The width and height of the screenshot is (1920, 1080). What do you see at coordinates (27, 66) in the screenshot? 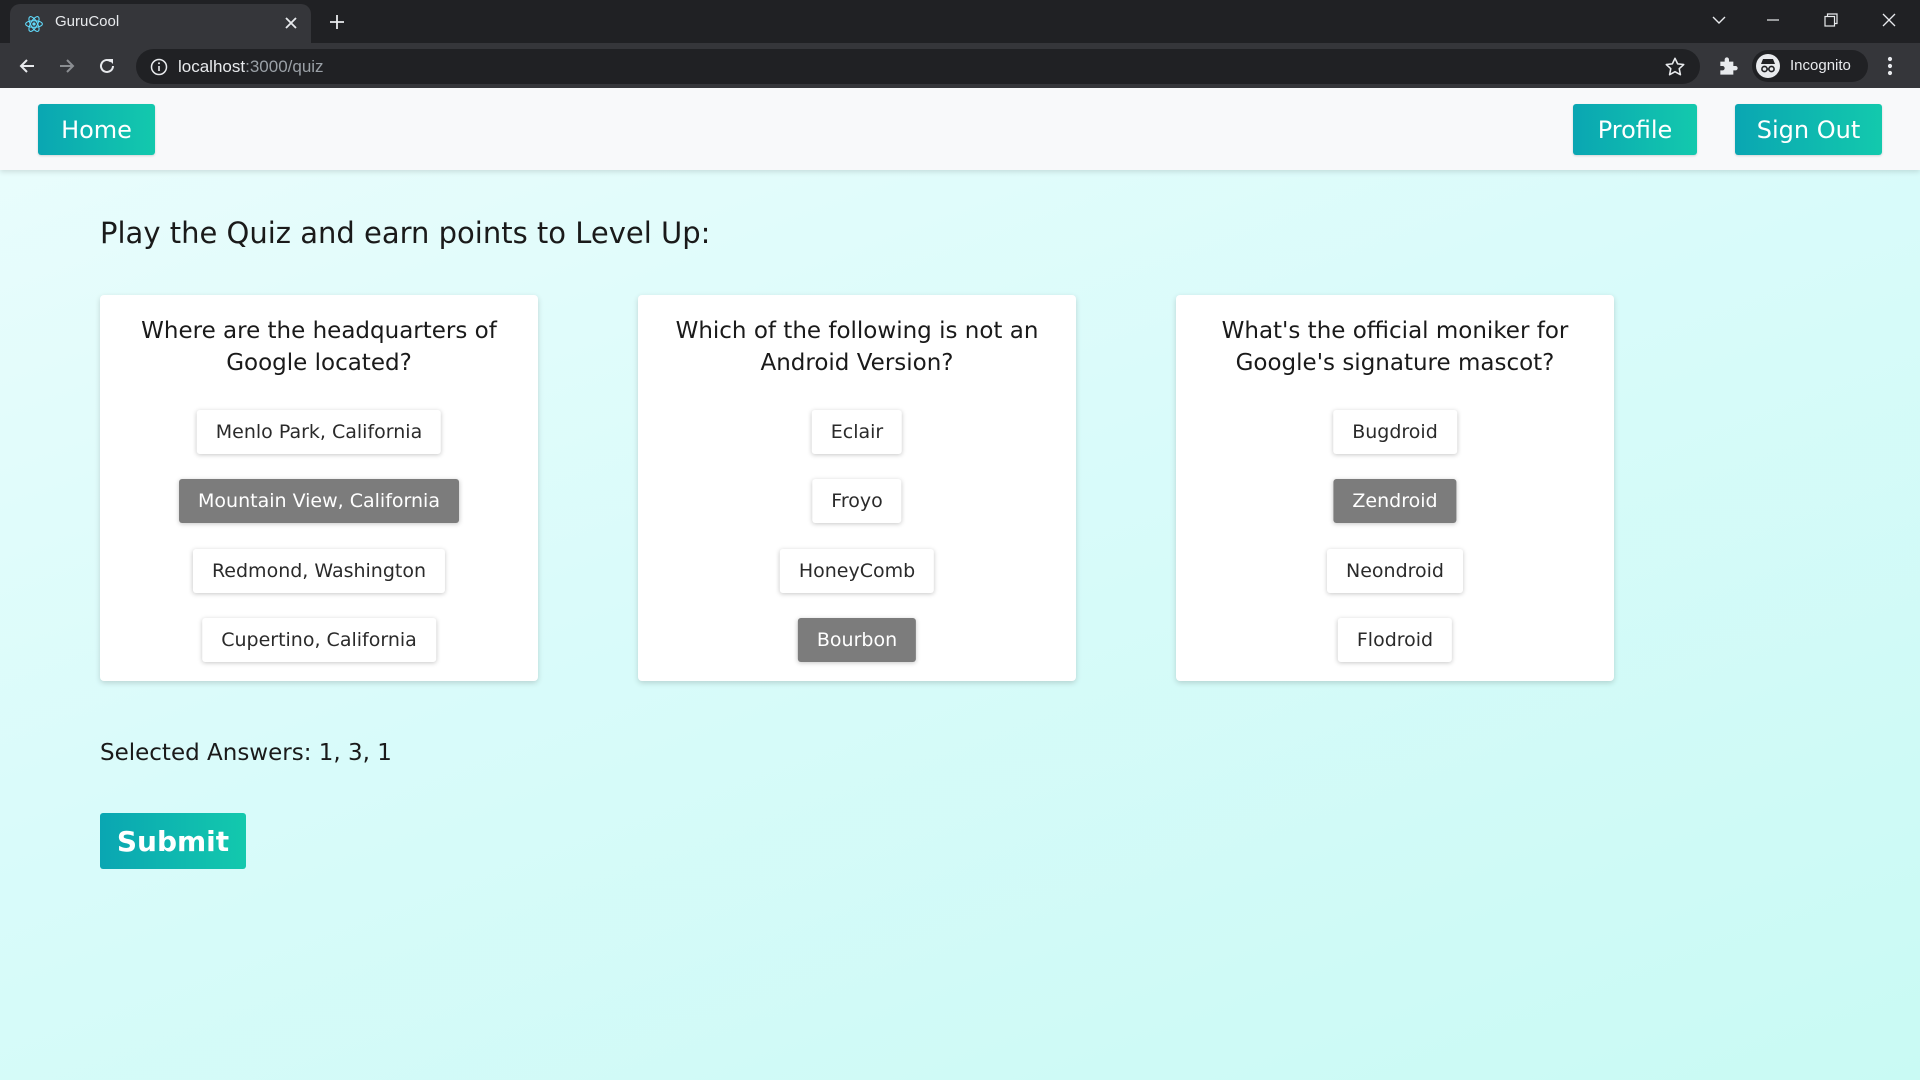
I see `back-arrow-icon` at bounding box center [27, 66].